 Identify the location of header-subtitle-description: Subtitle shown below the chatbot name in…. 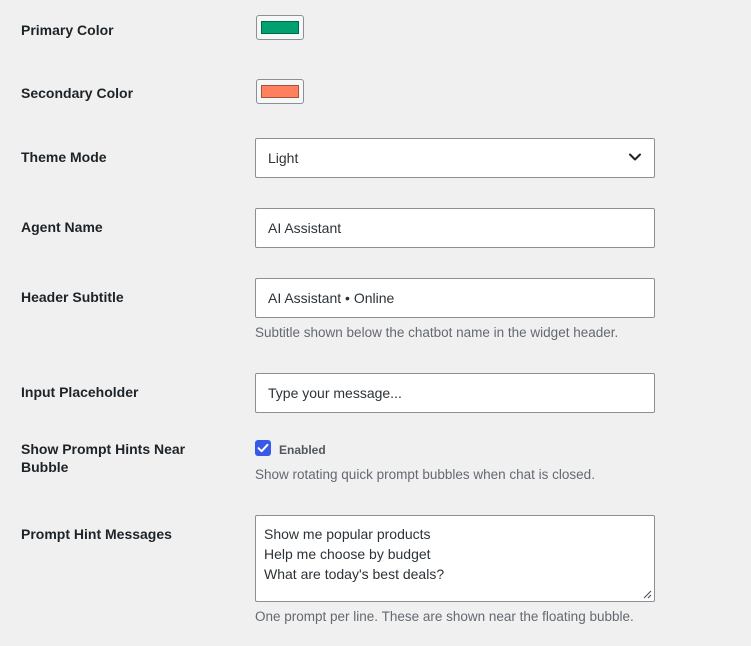
(437, 332).